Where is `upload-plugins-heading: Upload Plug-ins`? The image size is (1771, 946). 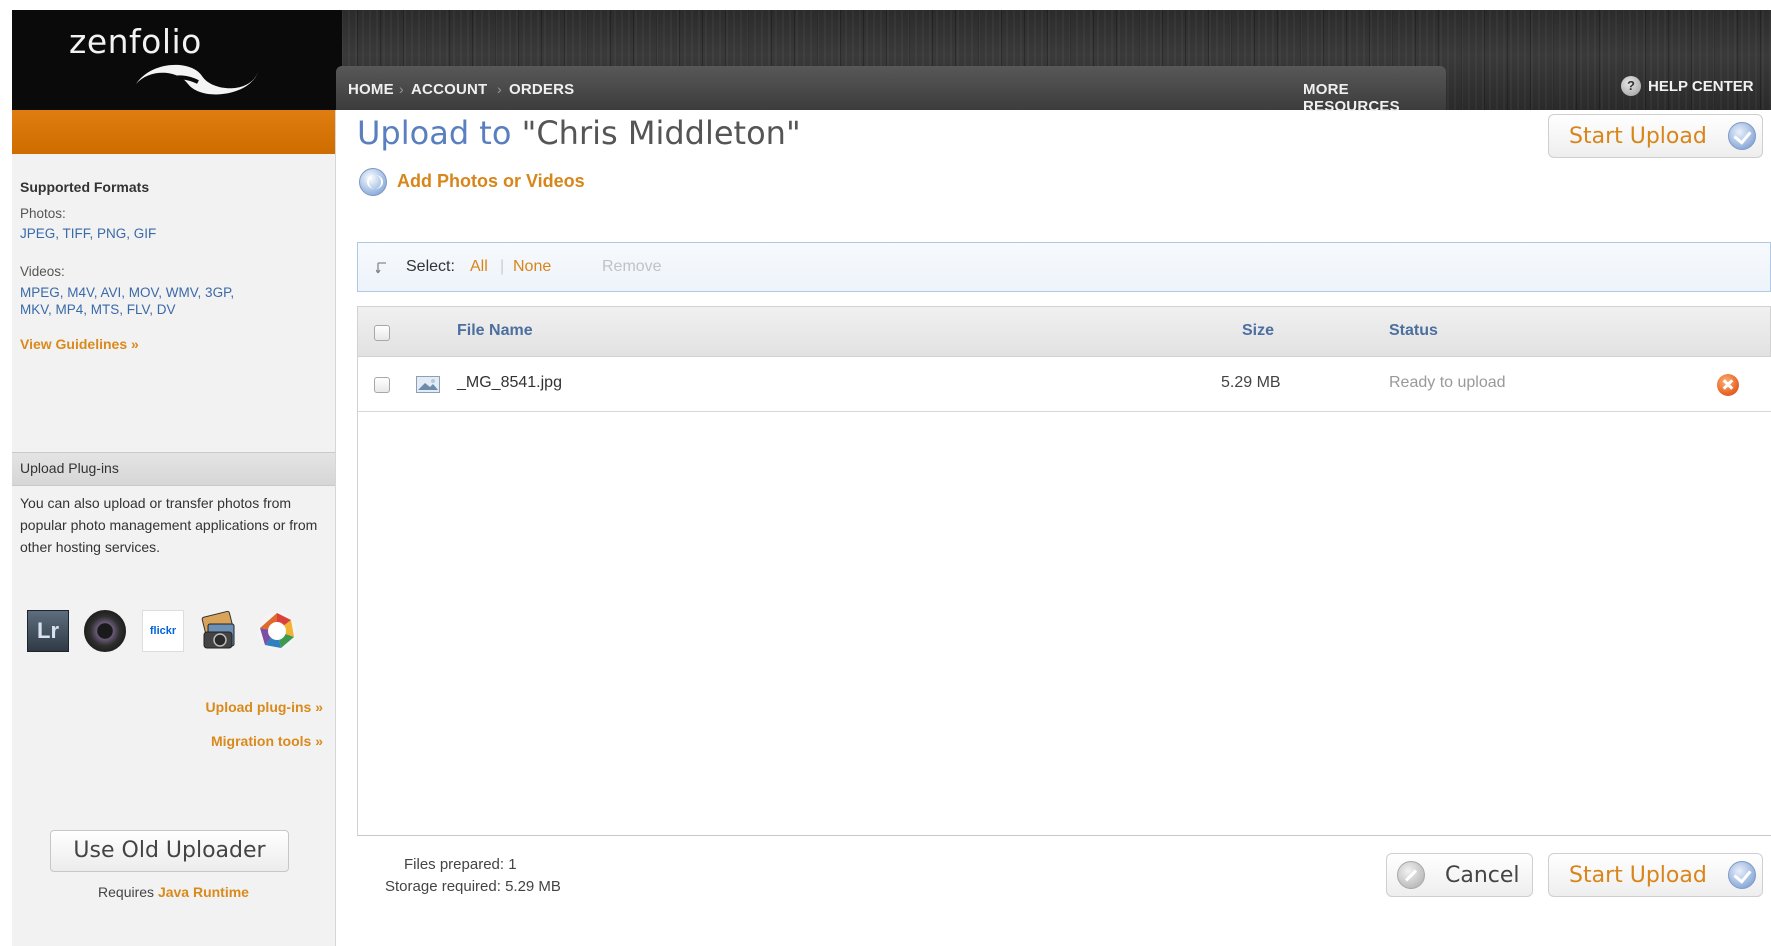
upload-plugins-heading: Upload Plug-ins is located at coordinates (69, 468).